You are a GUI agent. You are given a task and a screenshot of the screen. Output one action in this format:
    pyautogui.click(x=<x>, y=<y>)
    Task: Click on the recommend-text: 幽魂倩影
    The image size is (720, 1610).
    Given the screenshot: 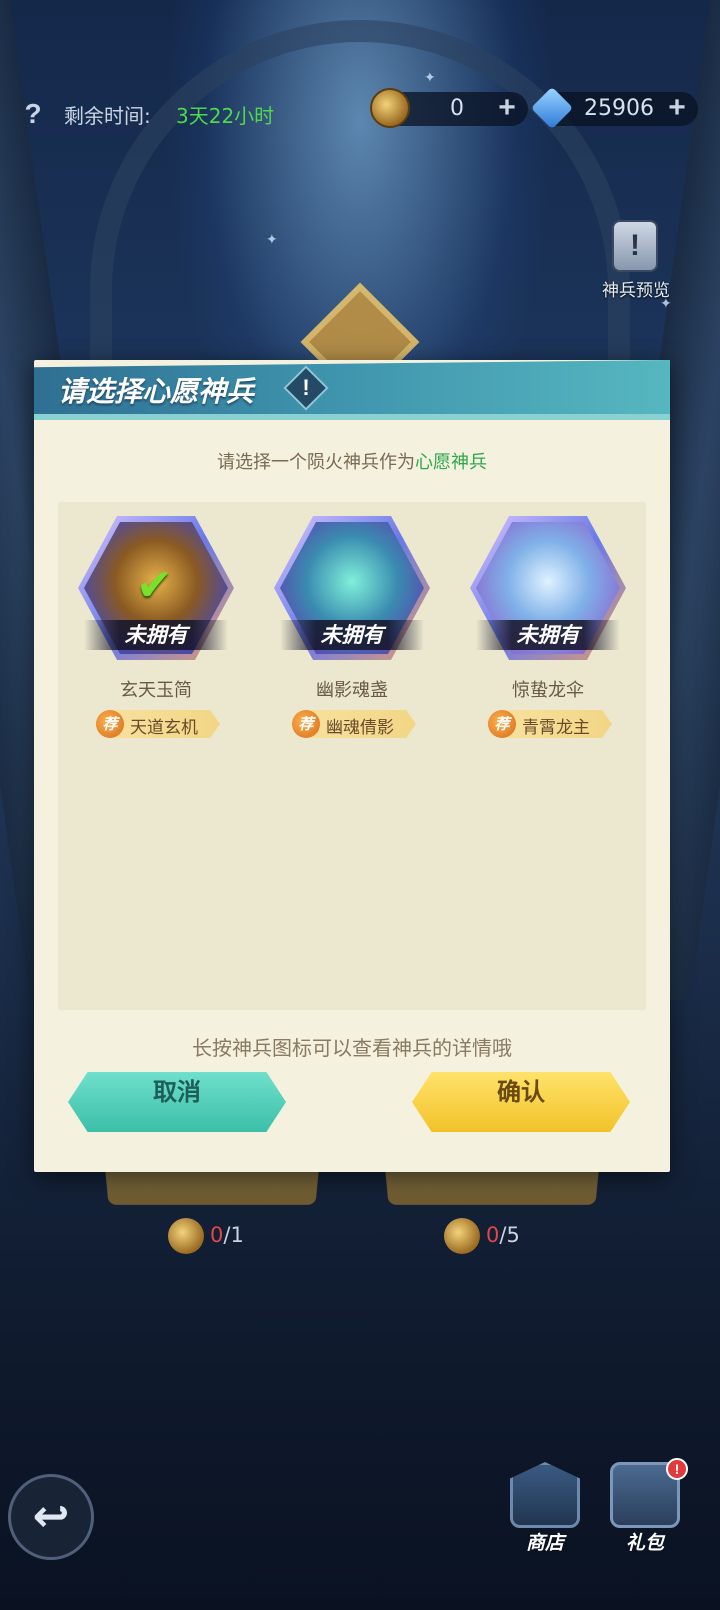 What is the action you would take?
    pyautogui.click(x=360, y=728)
    